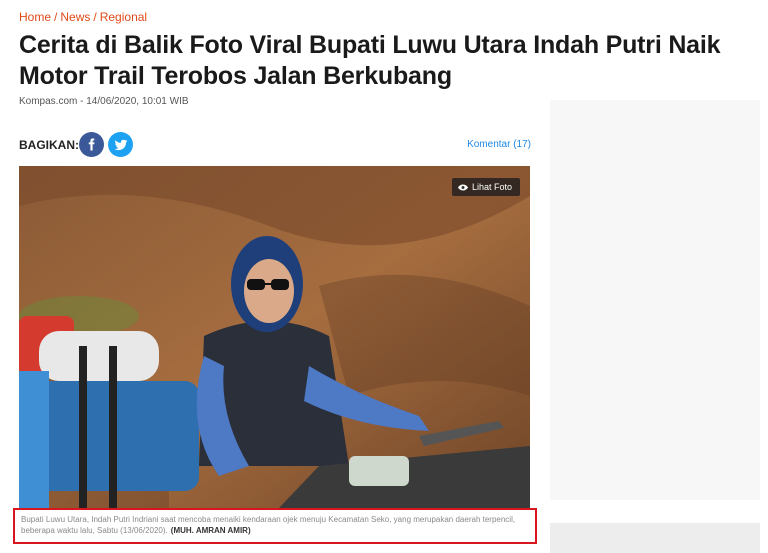  I want to click on facebook-icon, so click(91, 144).